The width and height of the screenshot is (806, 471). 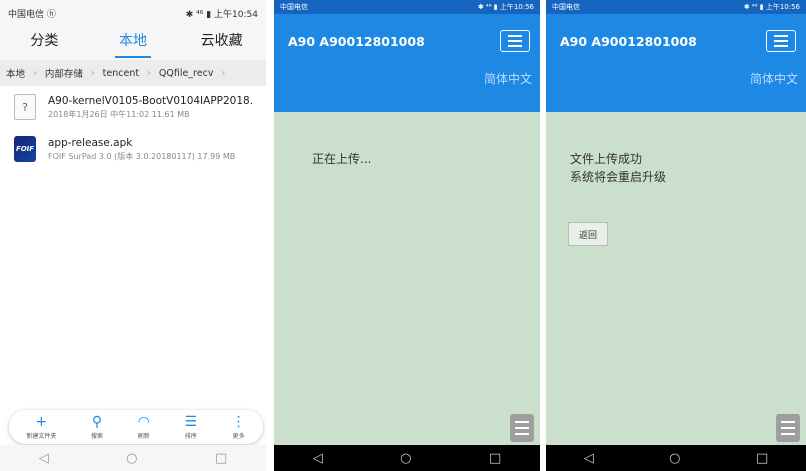 What do you see at coordinates (190, 436) in the screenshot?
I see `tool-label: 排序` at bounding box center [190, 436].